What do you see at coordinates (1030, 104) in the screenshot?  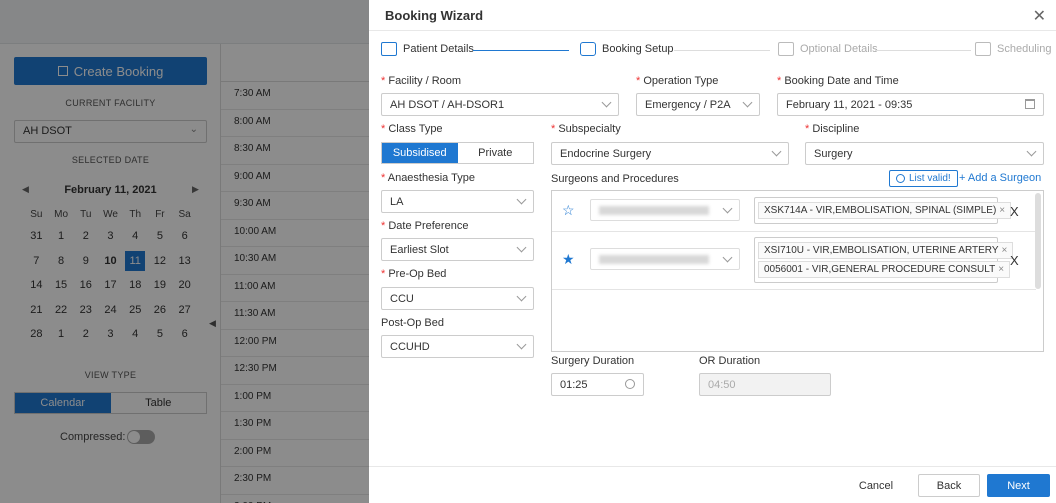 I see `calendar-icon` at bounding box center [1030, 104].